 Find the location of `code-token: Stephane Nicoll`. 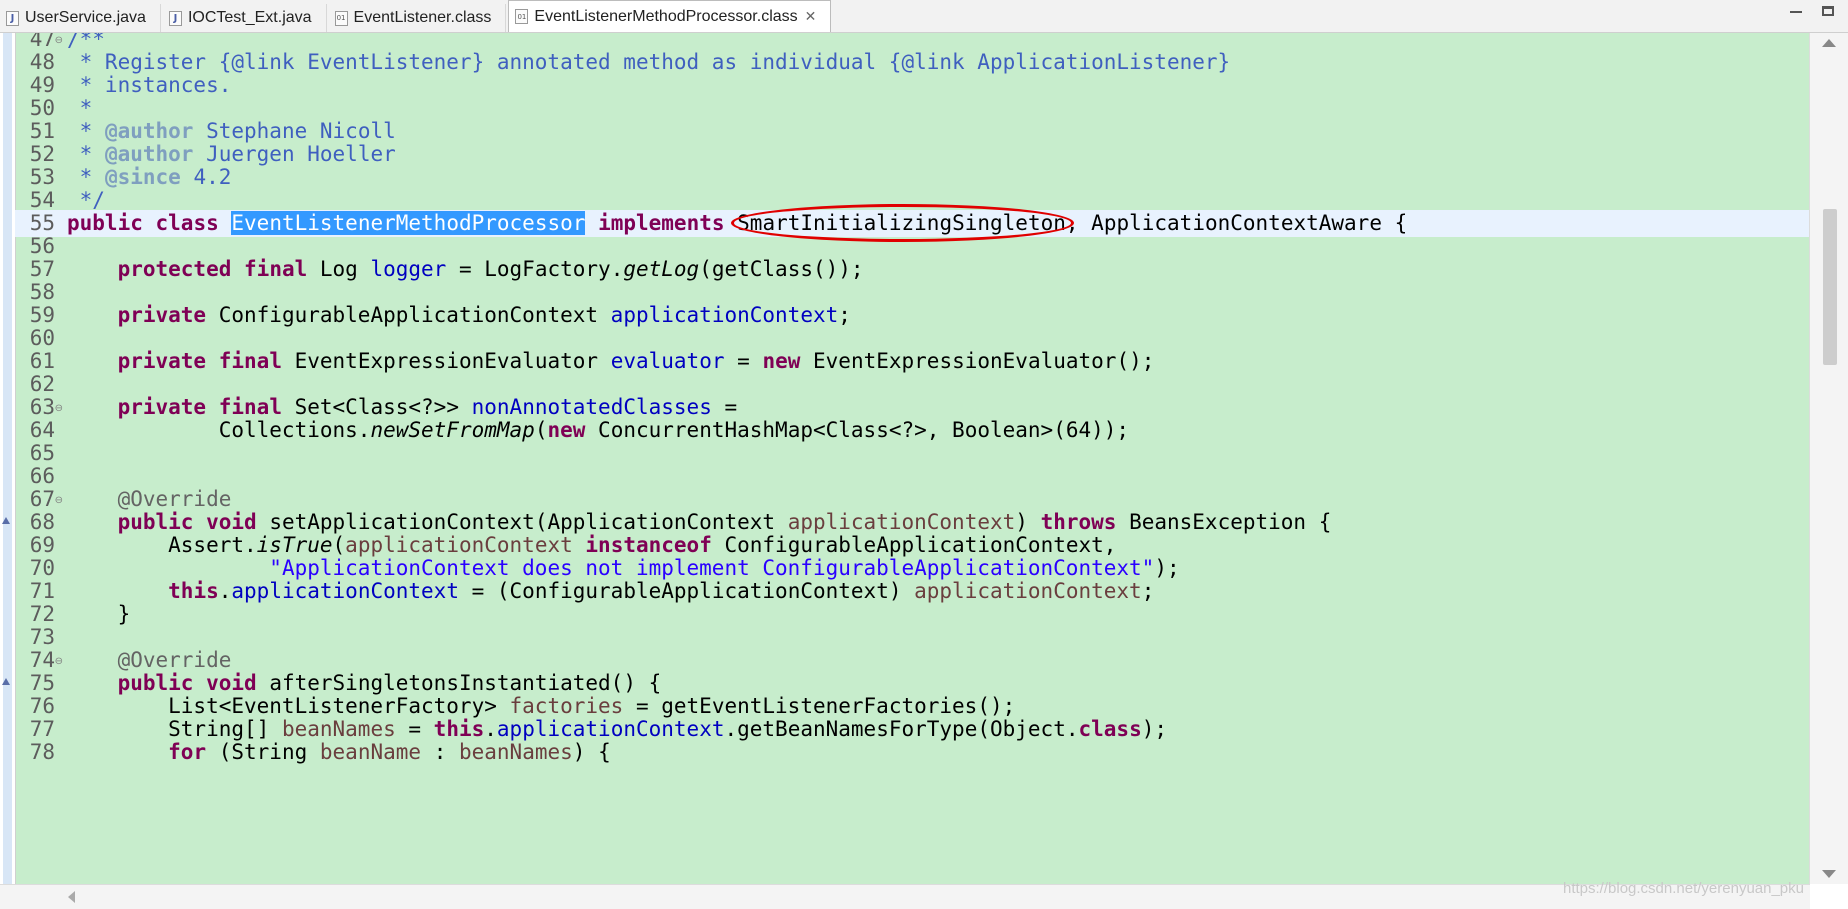

code-token: Stephane Nicoll is located at coordinates (294, 131).